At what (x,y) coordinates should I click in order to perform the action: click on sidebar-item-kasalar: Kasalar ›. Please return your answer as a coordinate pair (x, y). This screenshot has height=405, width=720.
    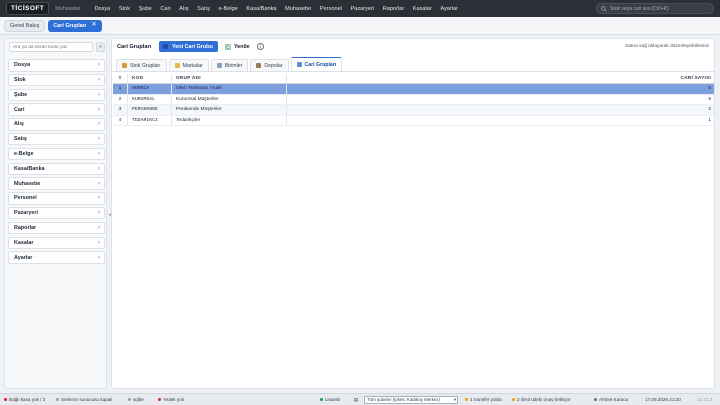
    Looking at the image, I should click on (56, 243).